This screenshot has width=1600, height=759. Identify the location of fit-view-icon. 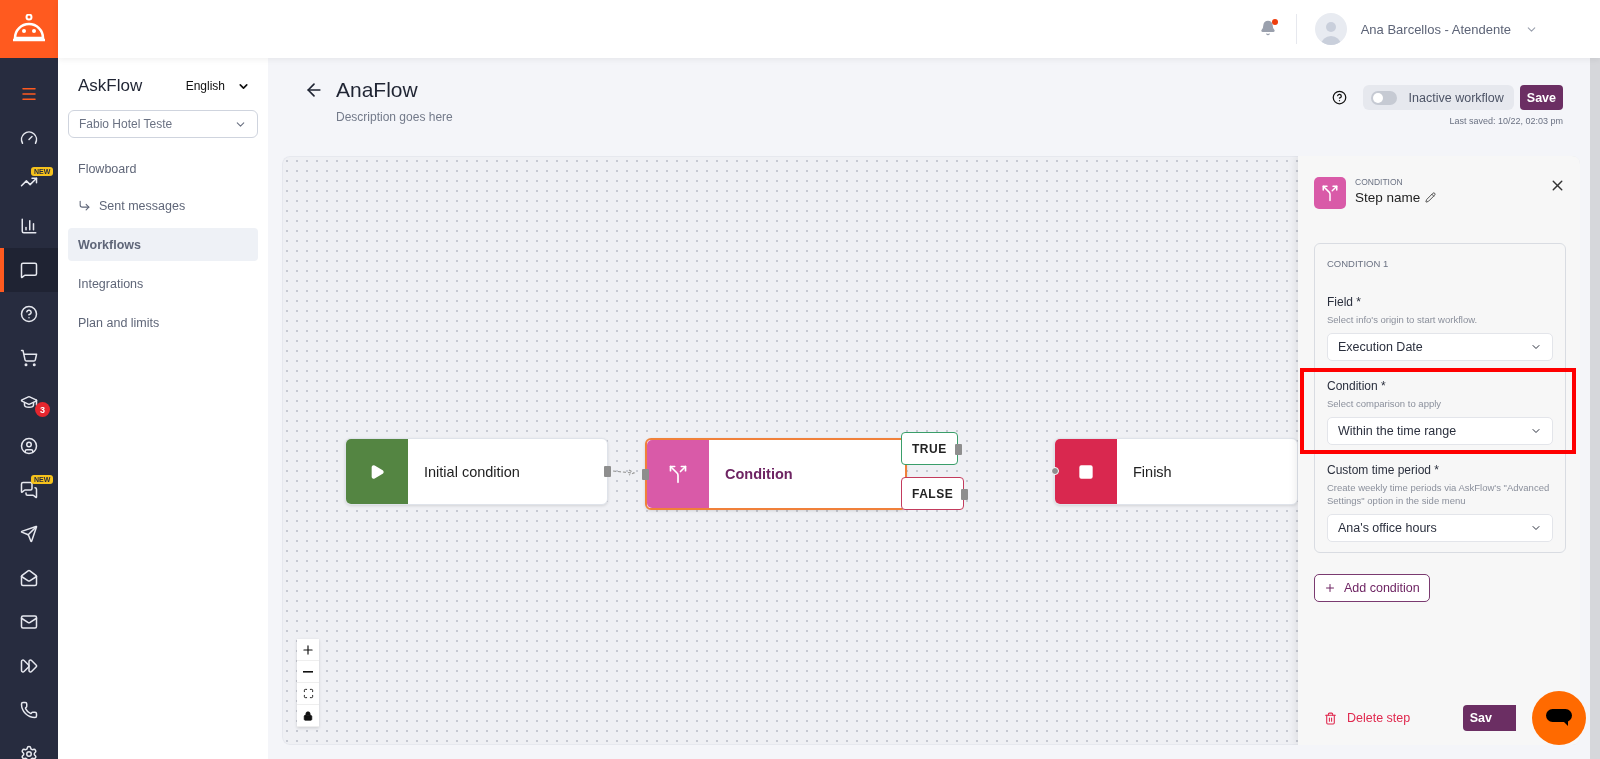
(308, 693).